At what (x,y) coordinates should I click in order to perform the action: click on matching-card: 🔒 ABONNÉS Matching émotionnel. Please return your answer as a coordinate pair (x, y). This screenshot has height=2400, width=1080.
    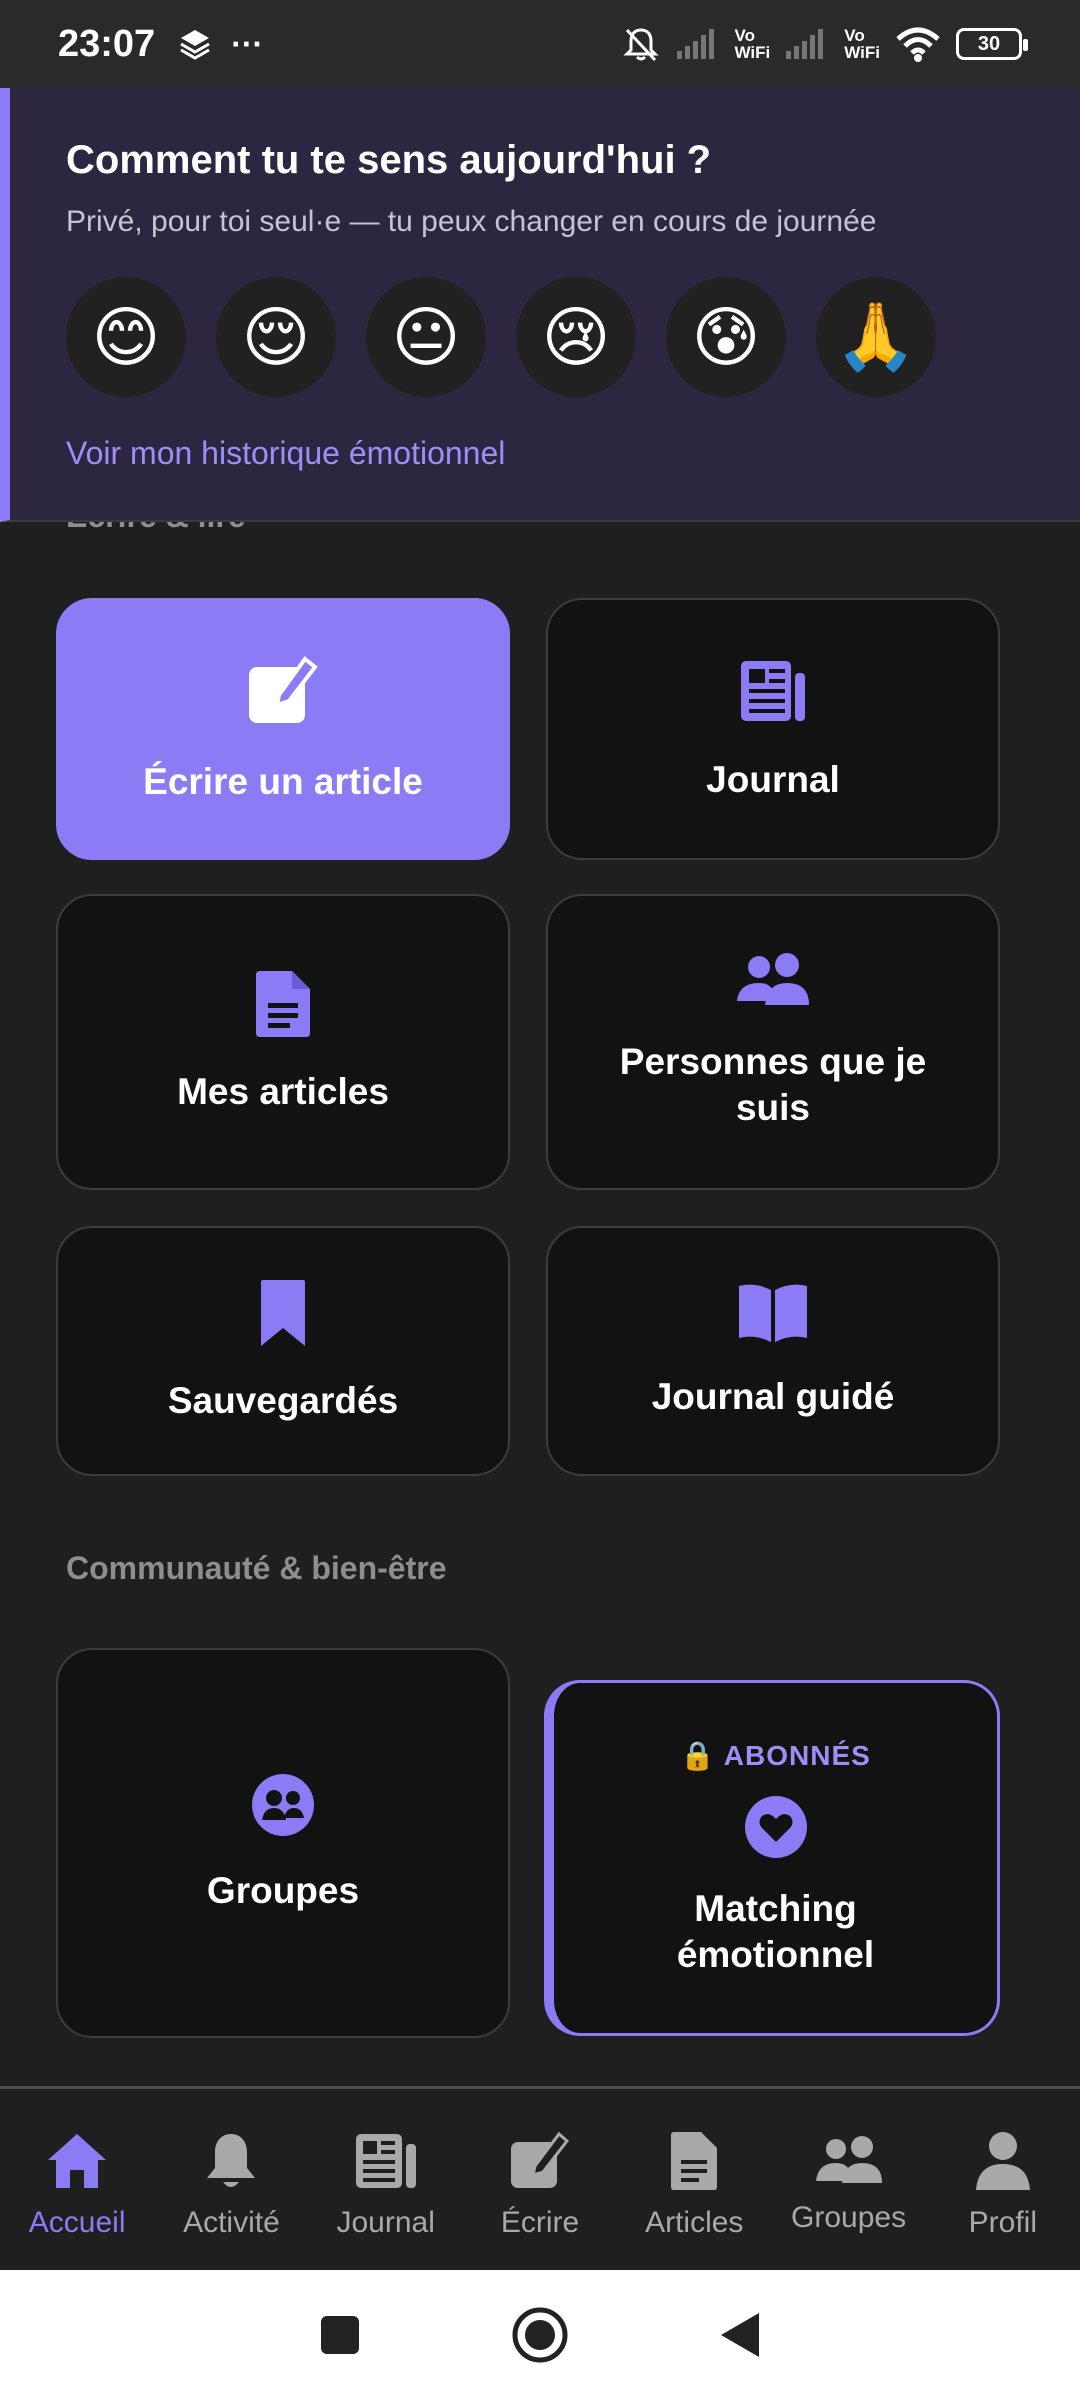
    Looking at the image, I should click on (772, 1858).